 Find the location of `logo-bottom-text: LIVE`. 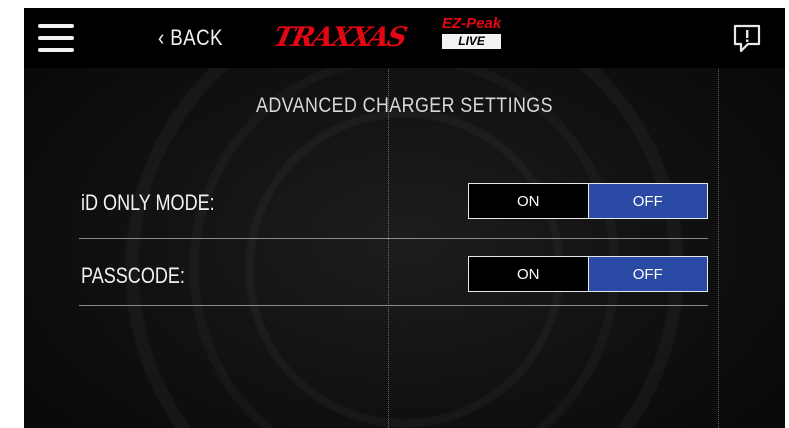

logo-bottom-text: LIVE is located at coordinates (472, 41).